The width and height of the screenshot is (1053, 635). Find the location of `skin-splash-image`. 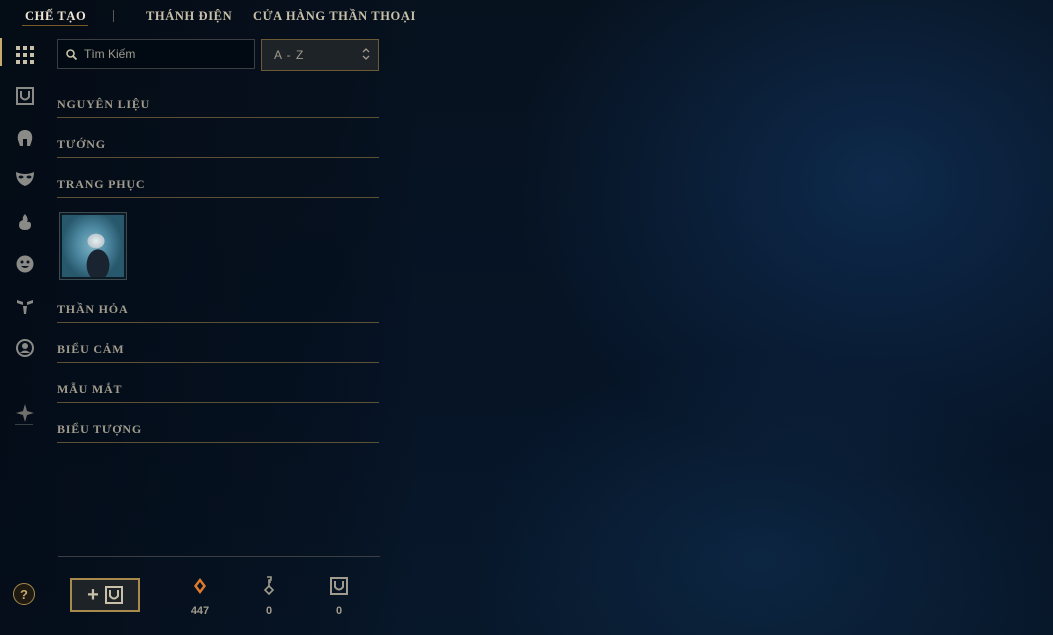

skin-splash-image is located at coordinates (93, 246).